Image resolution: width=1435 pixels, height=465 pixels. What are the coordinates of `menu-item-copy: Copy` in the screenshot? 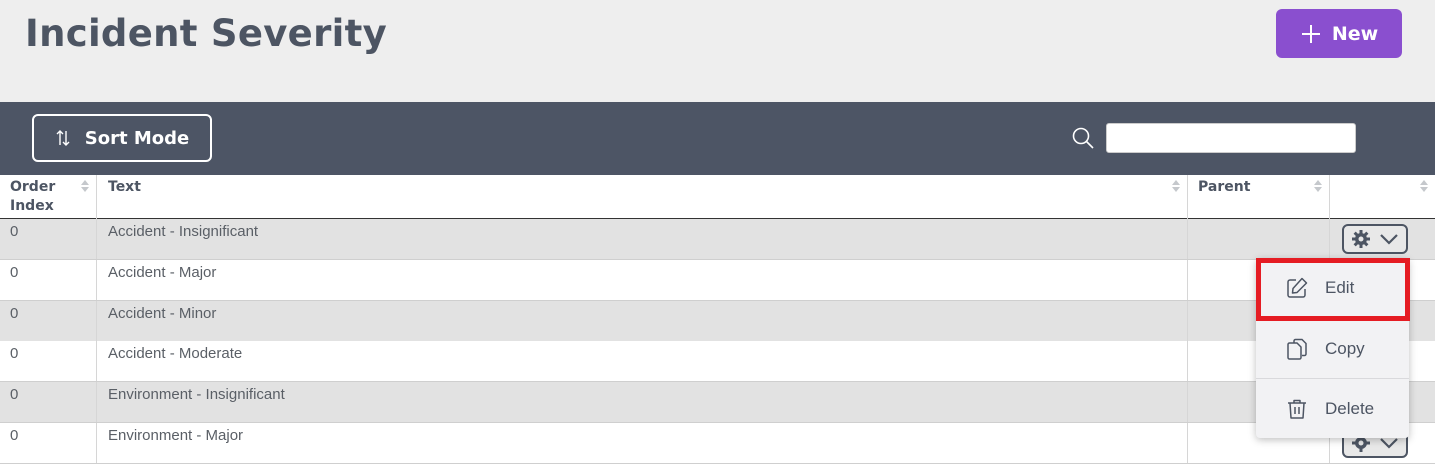 It's located at (1332, 348).